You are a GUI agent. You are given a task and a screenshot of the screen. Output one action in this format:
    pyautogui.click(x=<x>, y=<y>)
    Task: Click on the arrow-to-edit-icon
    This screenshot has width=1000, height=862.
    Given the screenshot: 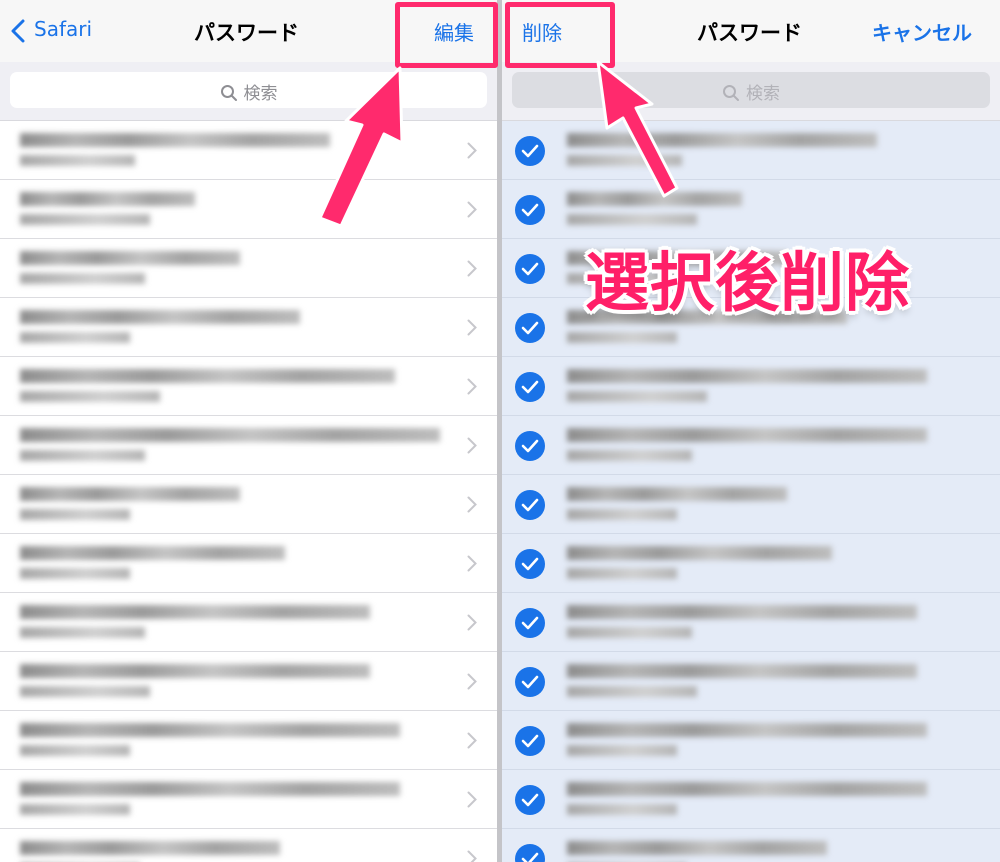 What is the action you would take?
    pyautogui.click(x=361, y=147)
    